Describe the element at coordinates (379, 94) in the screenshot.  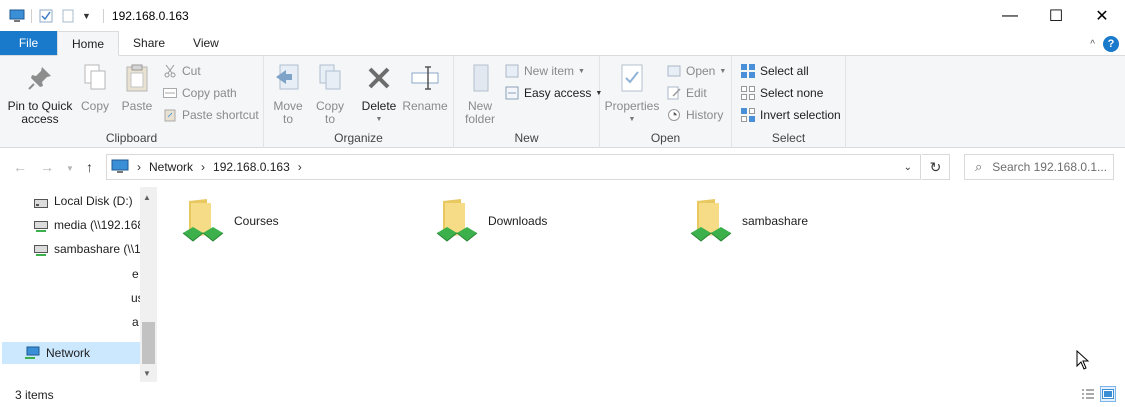
I see `delete-button: Delete ▼` at that location.